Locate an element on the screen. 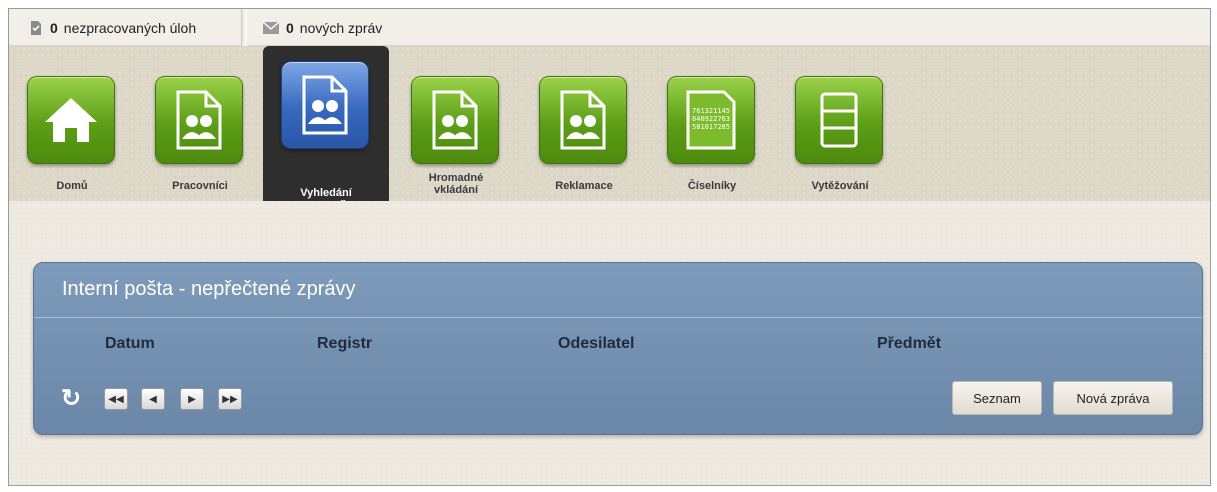 The height and width of the screenshot is (492, 1217). next-page-icon: ▶ is located at coordinates (192, 399).